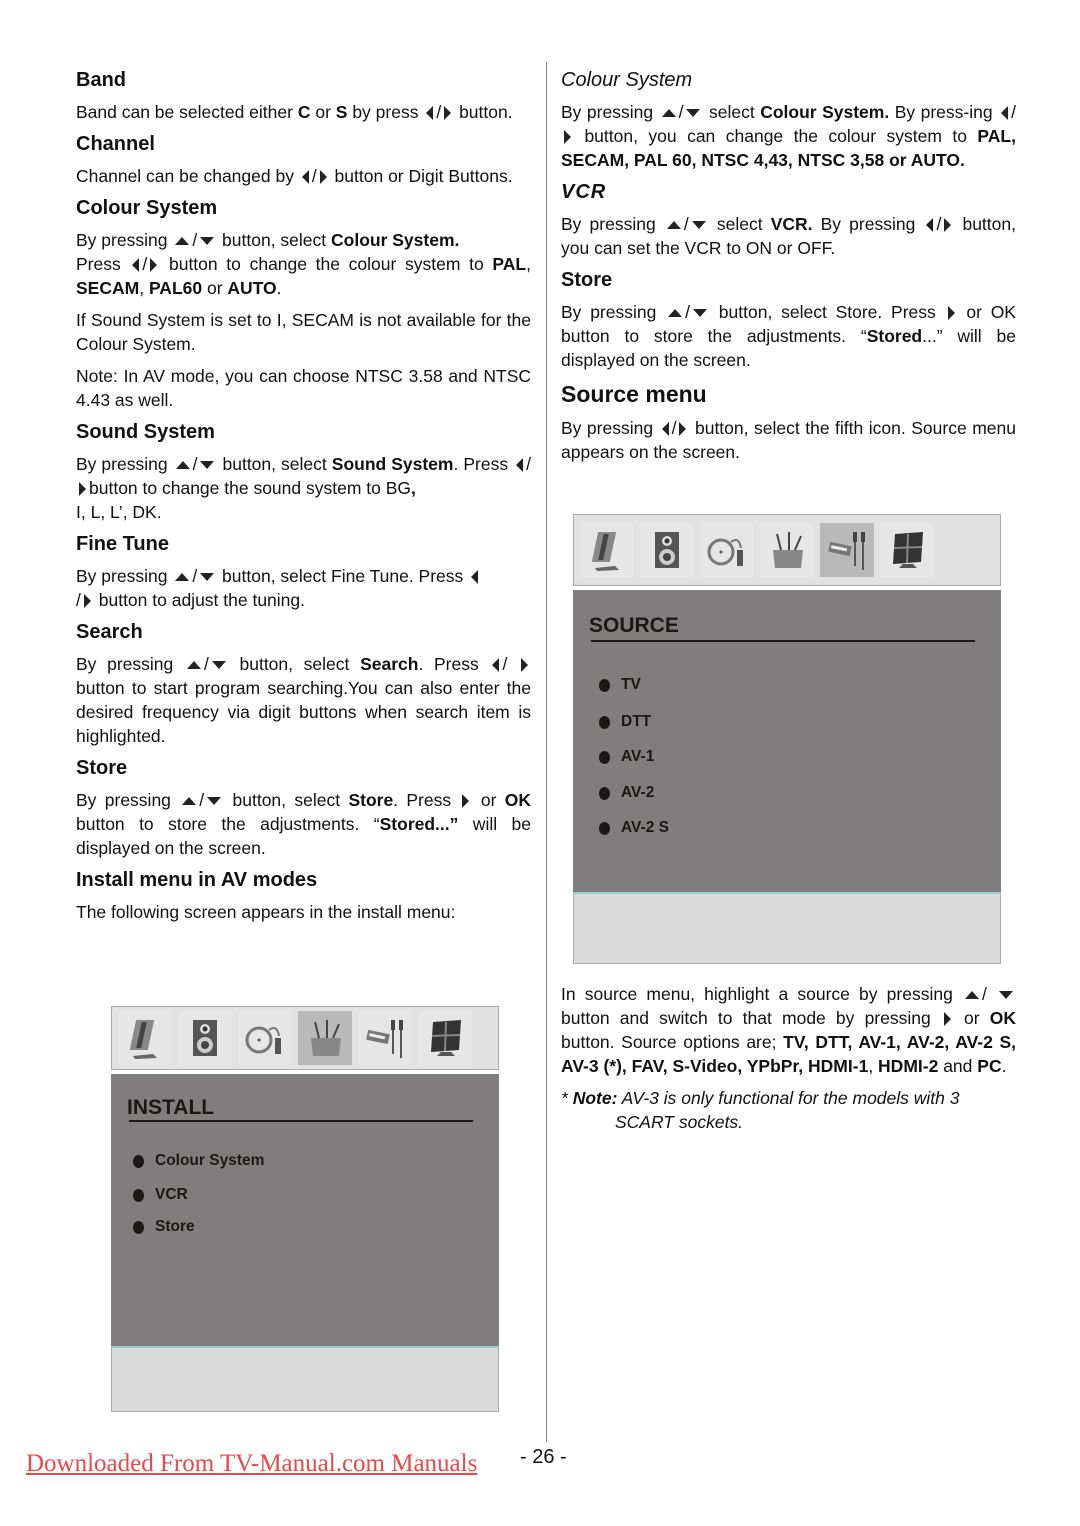 This screenshot has width=1080, height=1526. Describe the element at coordinates (147, 208) in the screenshot. I see `colour-system-heading: Colour System` at that location.